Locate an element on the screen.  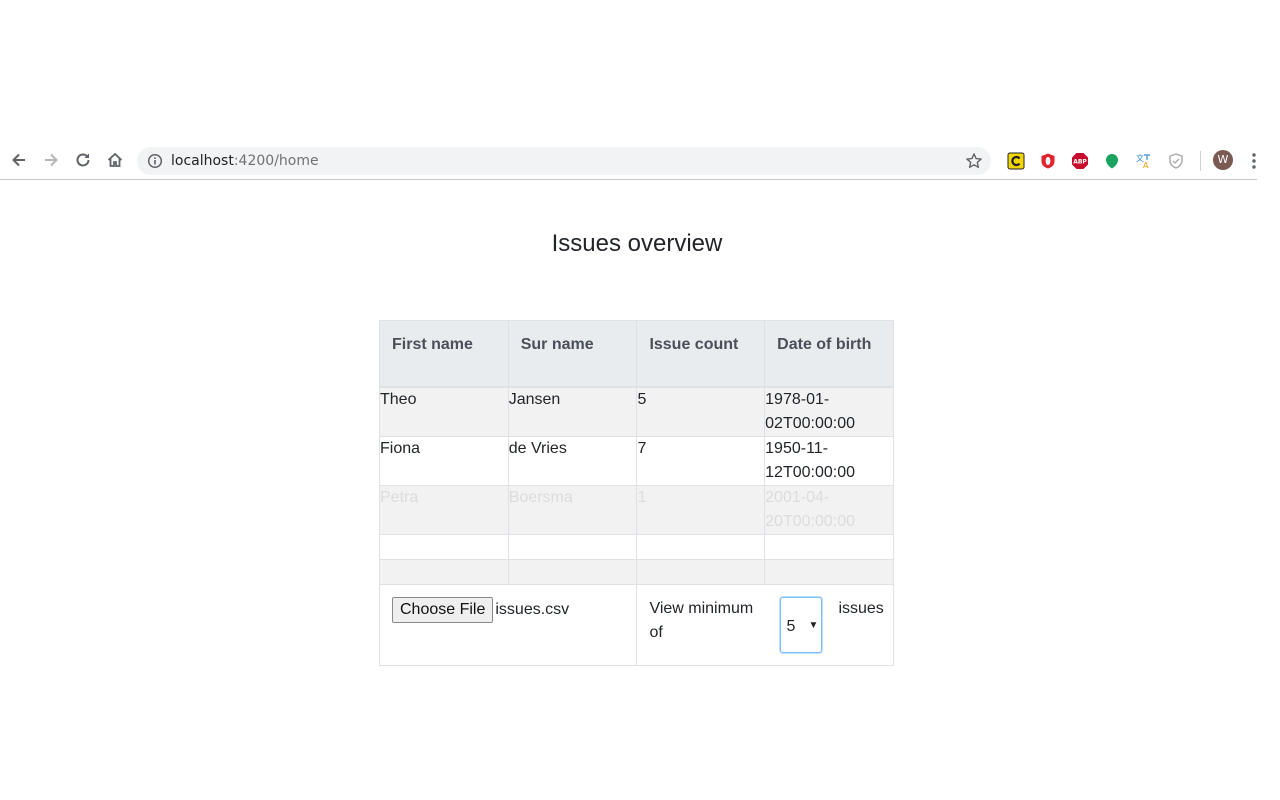
home-button is located at coordinates (115, 160).